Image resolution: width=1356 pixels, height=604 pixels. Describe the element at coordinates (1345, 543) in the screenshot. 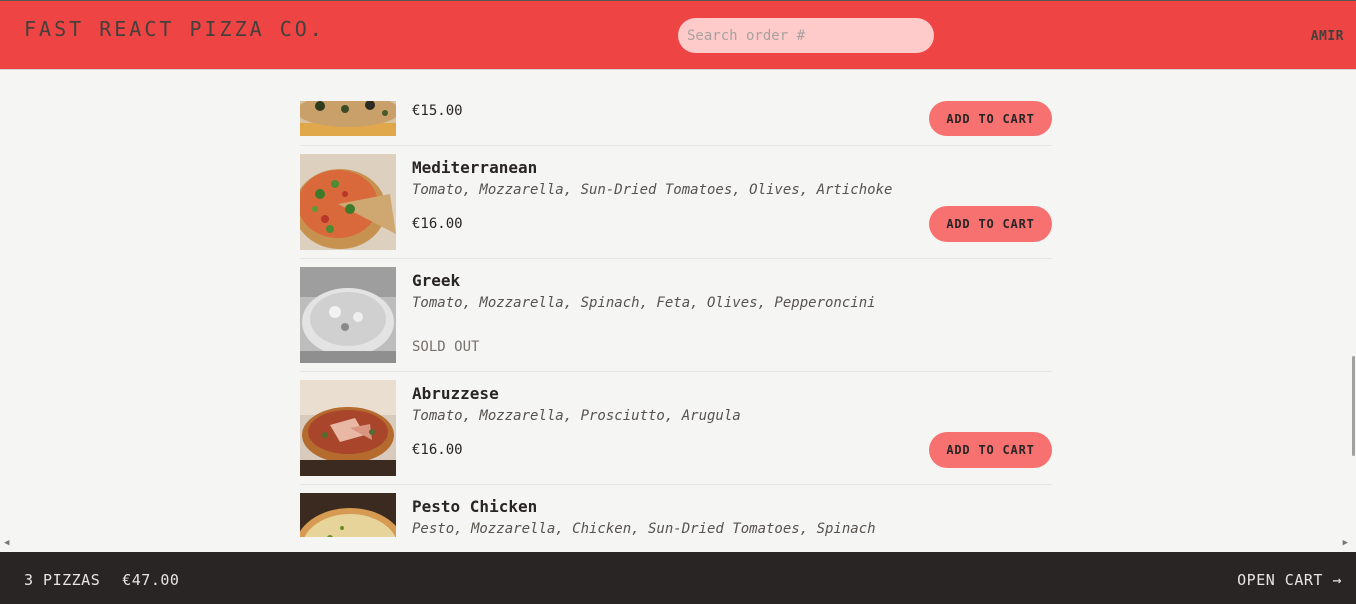

I see `scroll-right-icon: ▶` at that location.